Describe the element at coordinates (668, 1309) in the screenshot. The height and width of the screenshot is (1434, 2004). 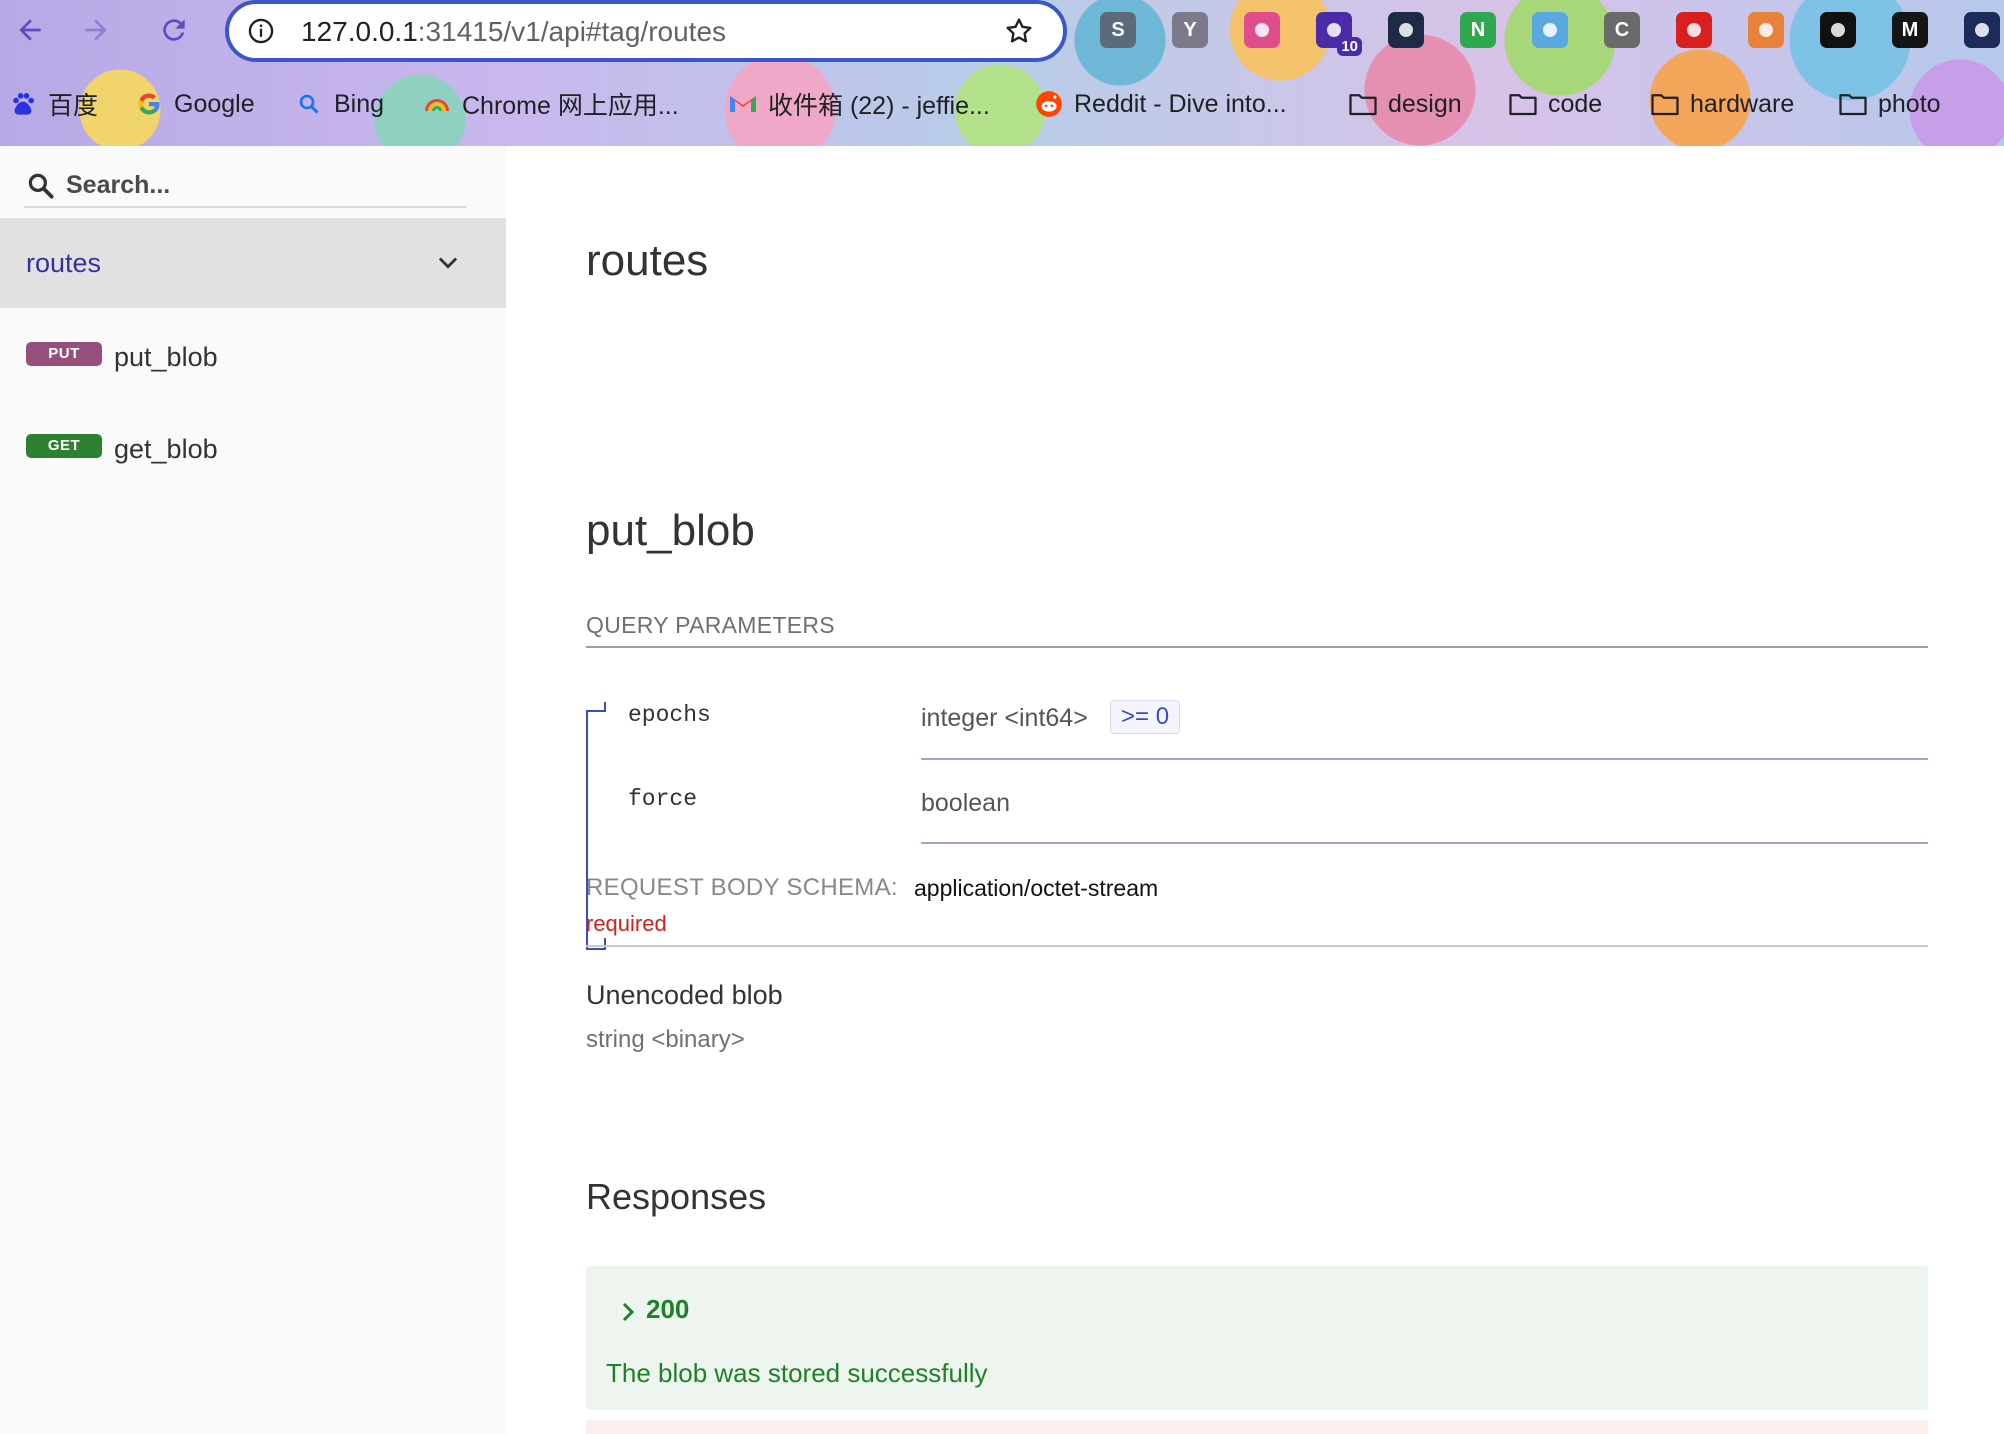
I see `response-code: 200` at that location.